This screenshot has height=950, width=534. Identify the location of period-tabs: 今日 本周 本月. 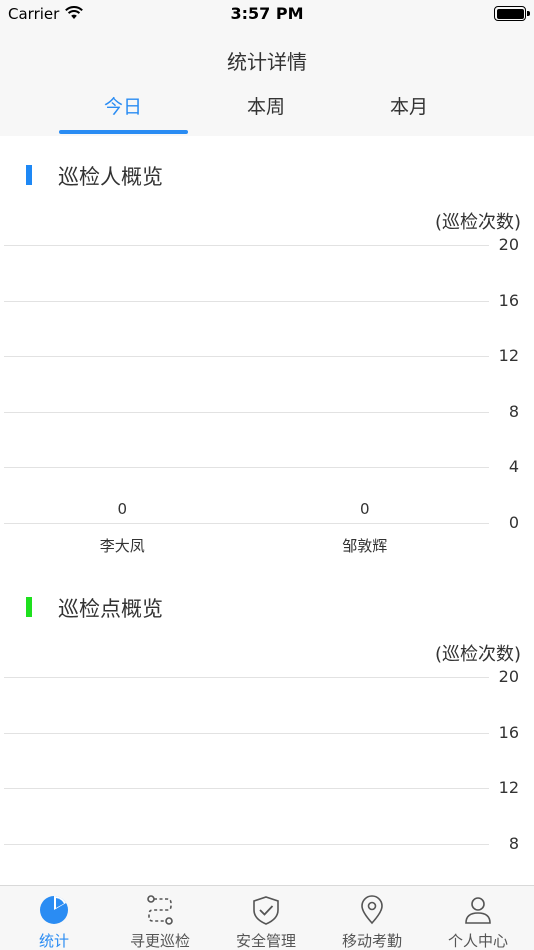
(267, 112).